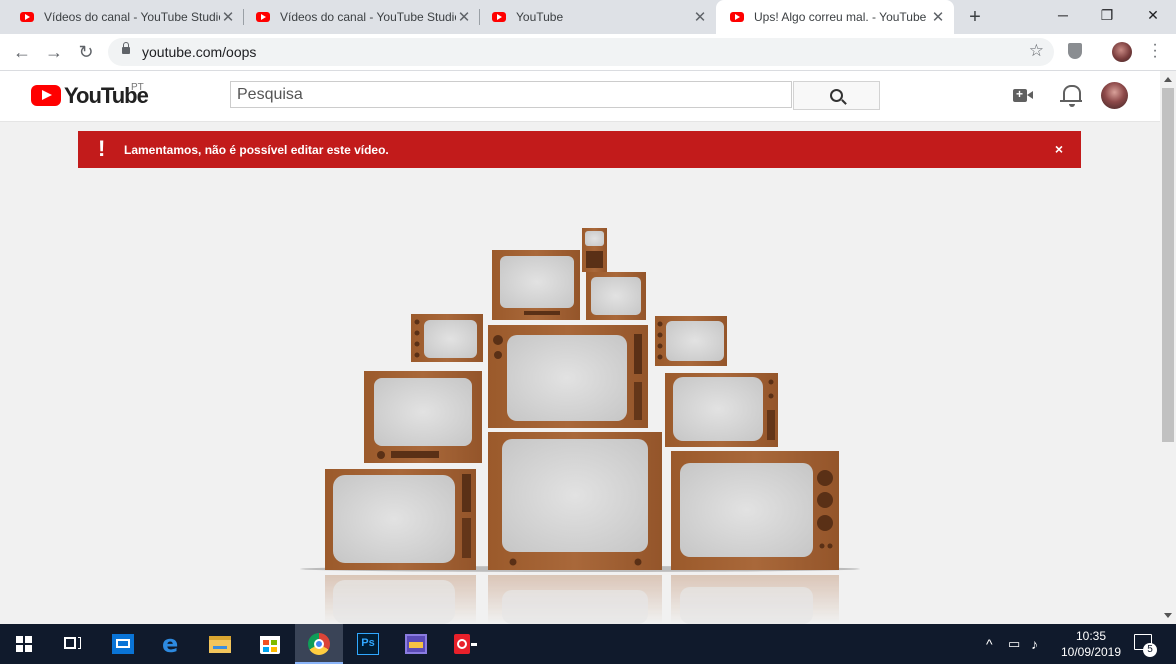  What do you see at coordinates (755, 510) in the screenshot?
I see `tv-bottom-right` at bounding box center [755, 510].